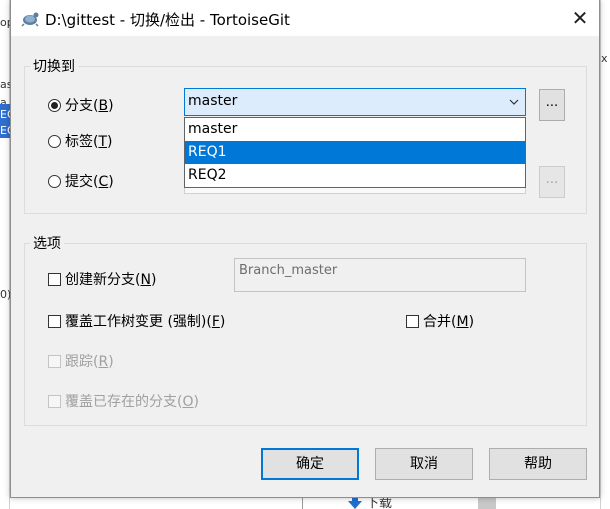 This screenshot has width=610, height=509. Describe the element at coordinates (604, 58) in the screenshot. I see `bg-fragment: x` at that location.